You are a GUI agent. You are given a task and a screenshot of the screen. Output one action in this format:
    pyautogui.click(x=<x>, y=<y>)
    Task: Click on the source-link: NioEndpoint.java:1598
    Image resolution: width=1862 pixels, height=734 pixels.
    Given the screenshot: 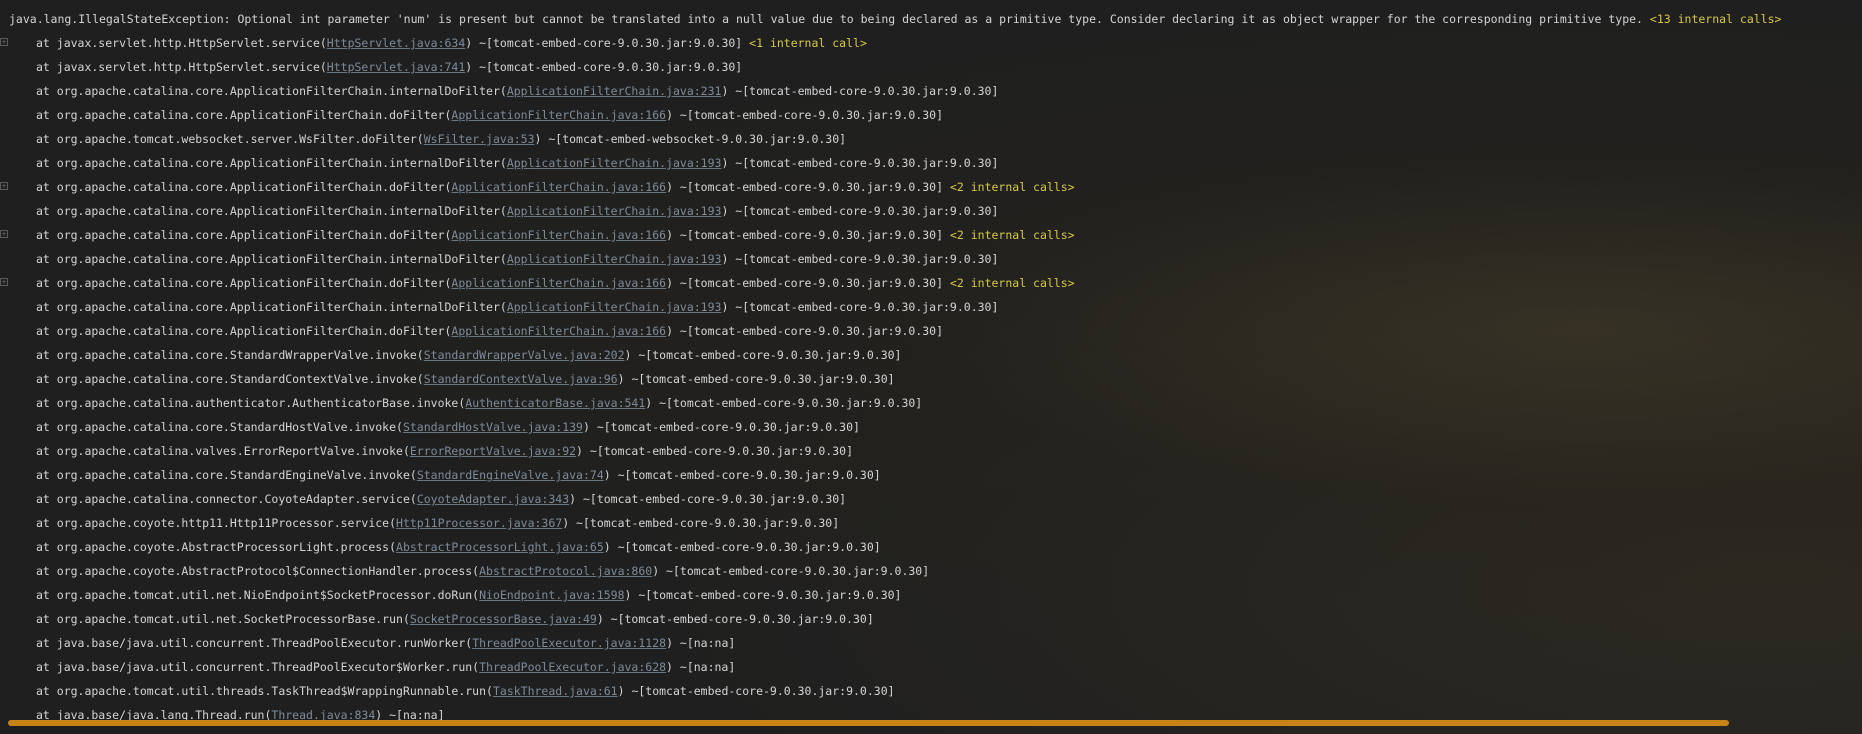 What is the action you would take?
    pyautogui.click(x=551, y=595)
    